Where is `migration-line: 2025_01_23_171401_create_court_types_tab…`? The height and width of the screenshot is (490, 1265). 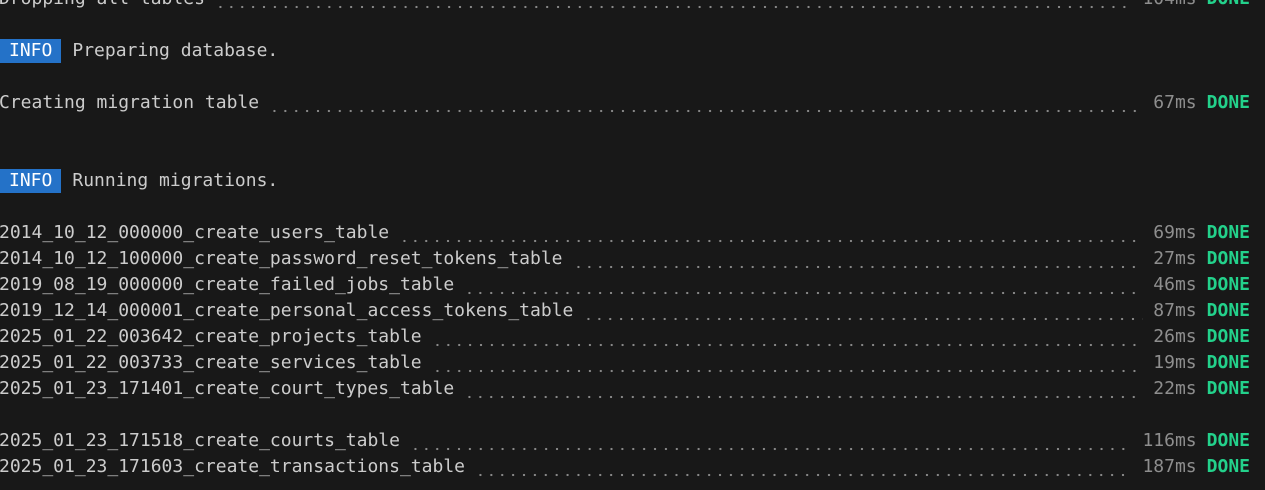
migration-line: 2025_01_23_171401_create_court_types_tab… is located at coordinates (632, 389).